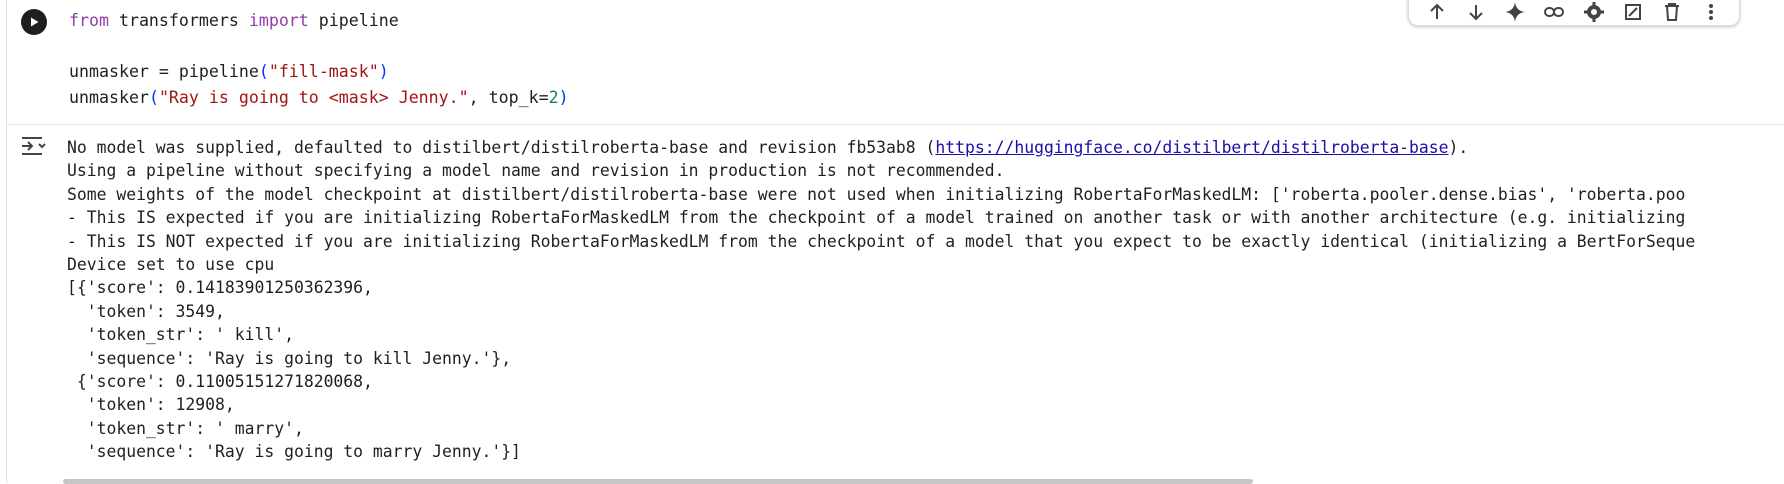  What do you see at coordinates (1574, 13) in the screenshot?
I see `cell-toolbar` at bounding box center [1574, 13].